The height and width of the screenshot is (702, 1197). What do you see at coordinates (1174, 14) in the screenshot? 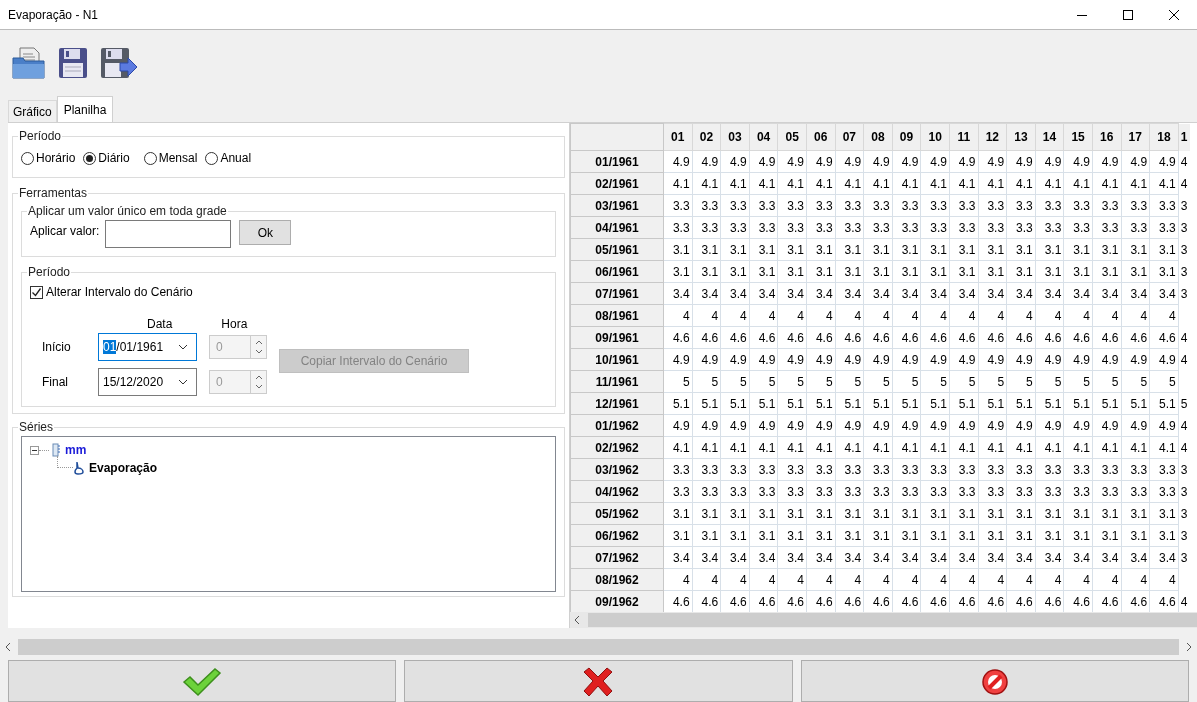
I see `close-icon` at bounding box center [1174, 14].